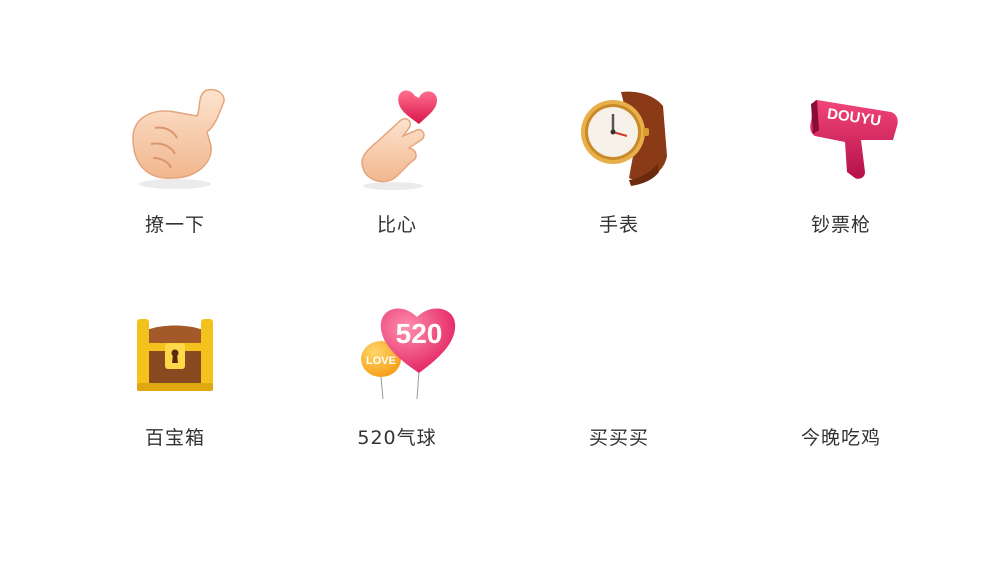  I want to click on gift-item-watch: 手表, so click(619, 171).